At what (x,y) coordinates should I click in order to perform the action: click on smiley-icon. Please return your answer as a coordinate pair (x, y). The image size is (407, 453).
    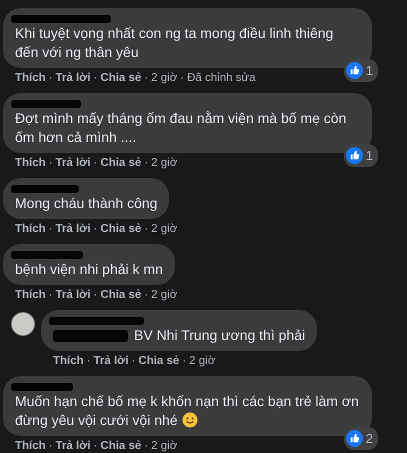
    Looking at the image, I should click on (190, 420).